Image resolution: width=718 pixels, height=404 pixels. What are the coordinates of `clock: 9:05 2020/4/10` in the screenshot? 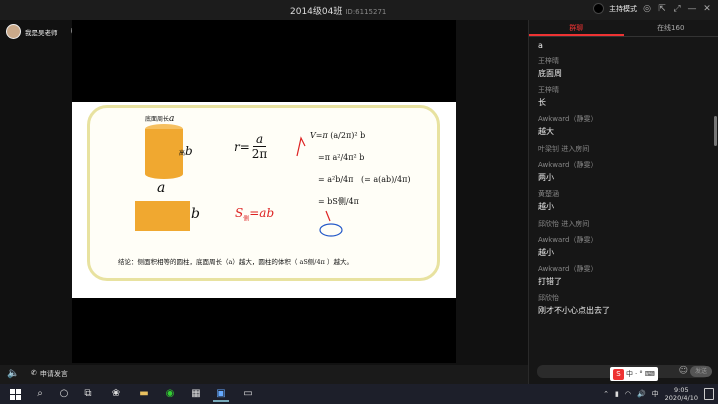 It's located at (681, 394).